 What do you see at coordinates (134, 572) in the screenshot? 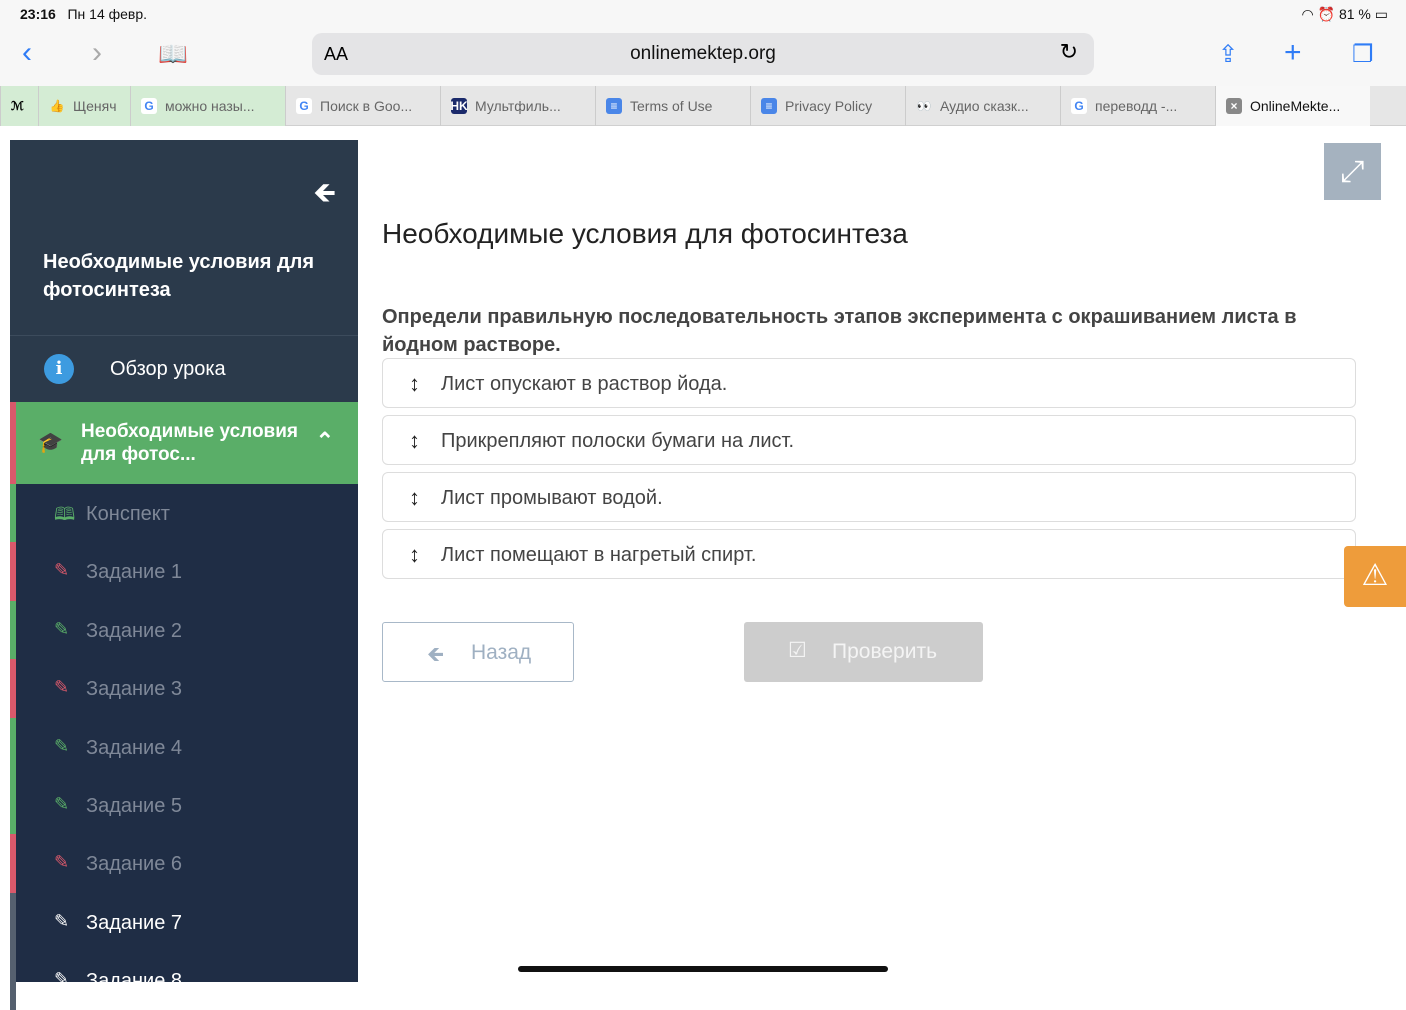
I see `sidebar-item-label: Задание 1` at bounding box center [134, 572].